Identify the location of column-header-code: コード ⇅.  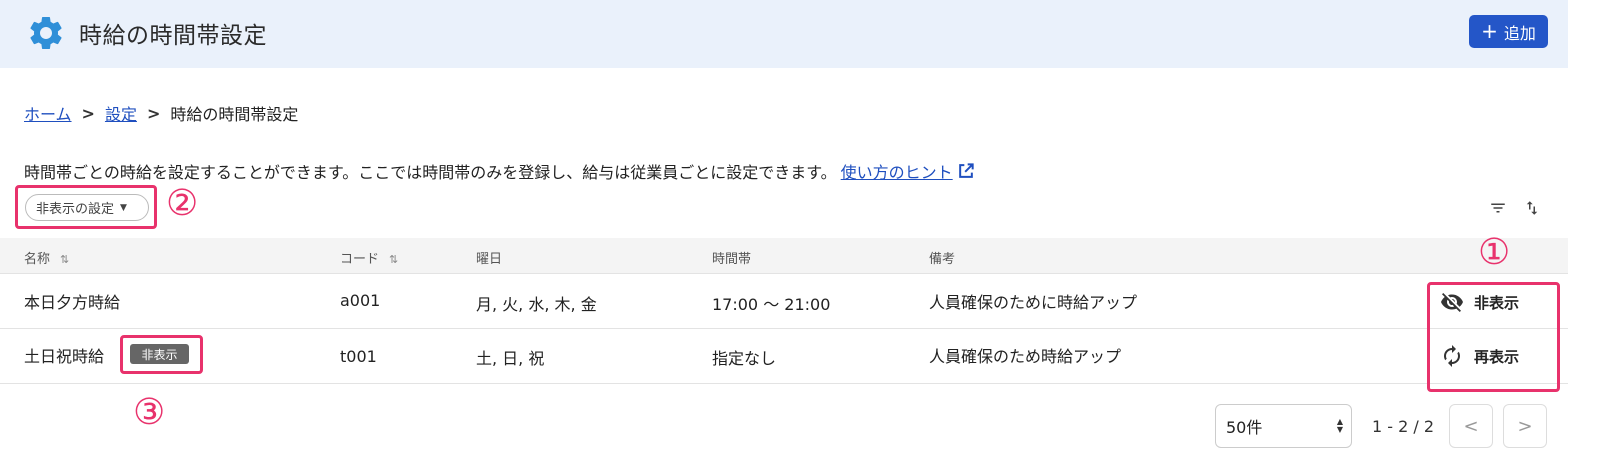
(369, 257).